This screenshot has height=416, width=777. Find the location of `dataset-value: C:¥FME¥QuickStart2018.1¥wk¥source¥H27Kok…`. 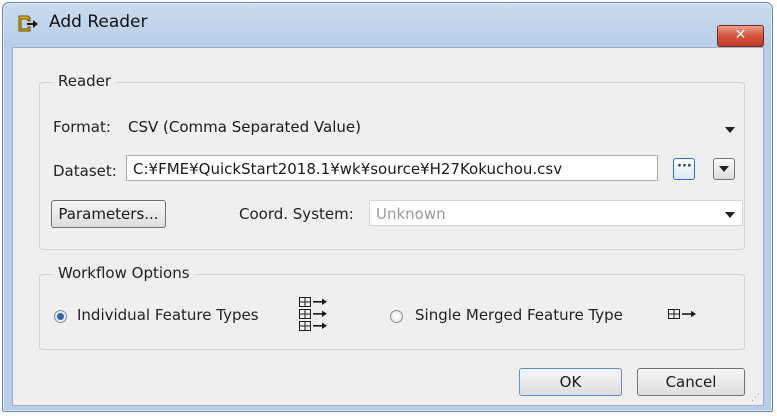

dataset-value: C:¥FME¥QuickStart2018.1¥wk¥source¥H27Kok… is located at coordinates (348, 169).